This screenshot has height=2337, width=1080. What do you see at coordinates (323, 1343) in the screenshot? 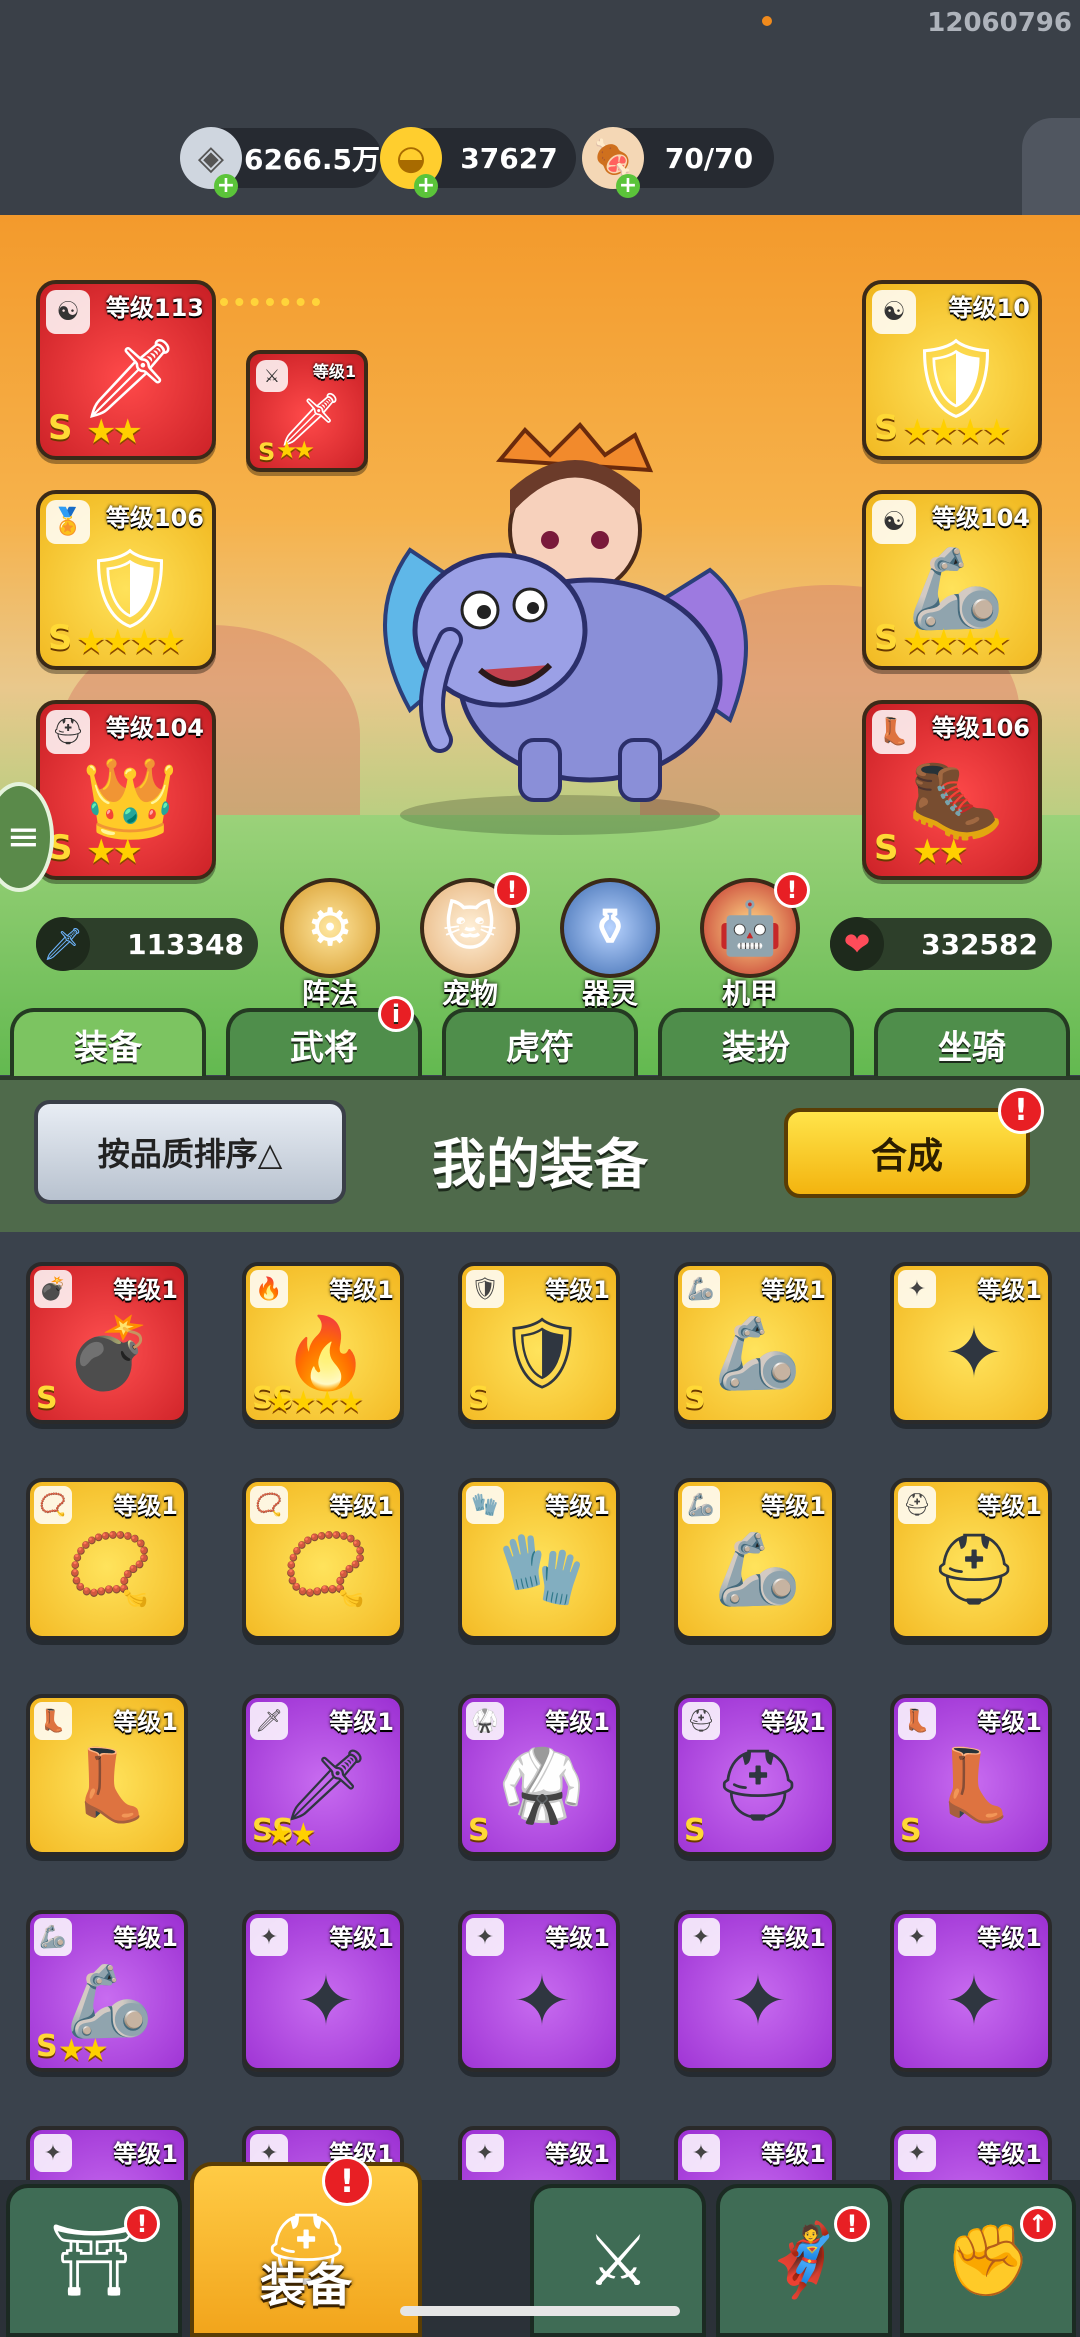
I see `equipment-item: 🔥 等级1 🔥 SS ★★★★` at bounding box center [323, 1343].